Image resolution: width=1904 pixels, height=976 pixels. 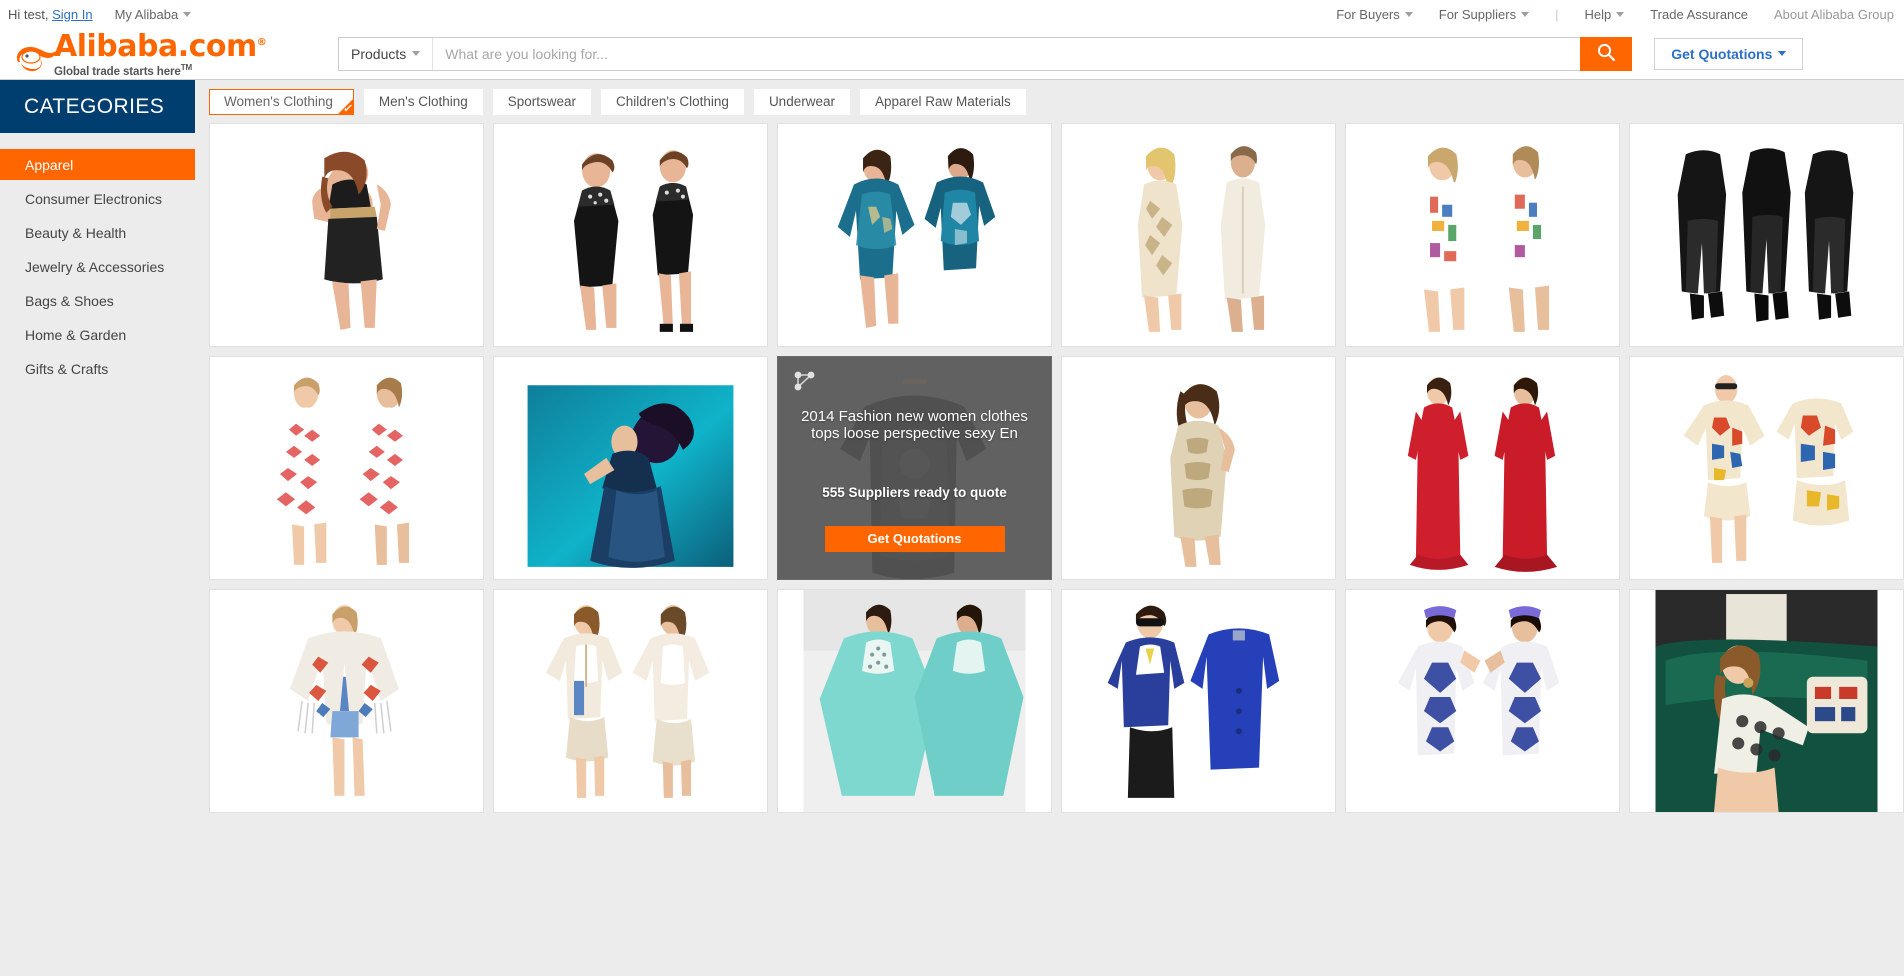 I want to click on tab-sportswear: Sportswear, so click(x=542, y=101).